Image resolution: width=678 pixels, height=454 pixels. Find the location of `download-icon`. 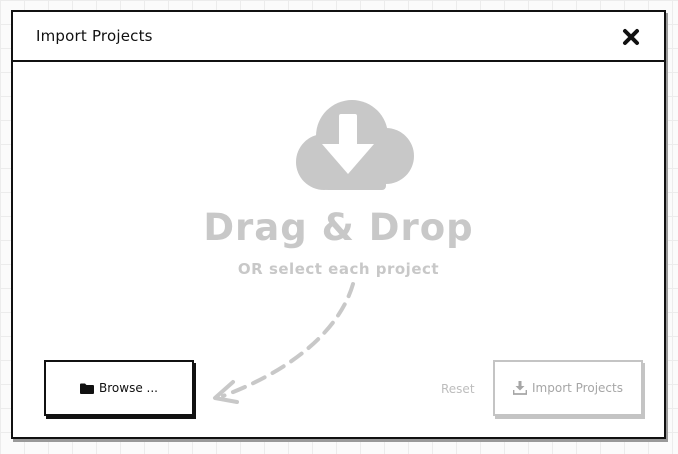

download-icon is located at coordinates (520, 388).